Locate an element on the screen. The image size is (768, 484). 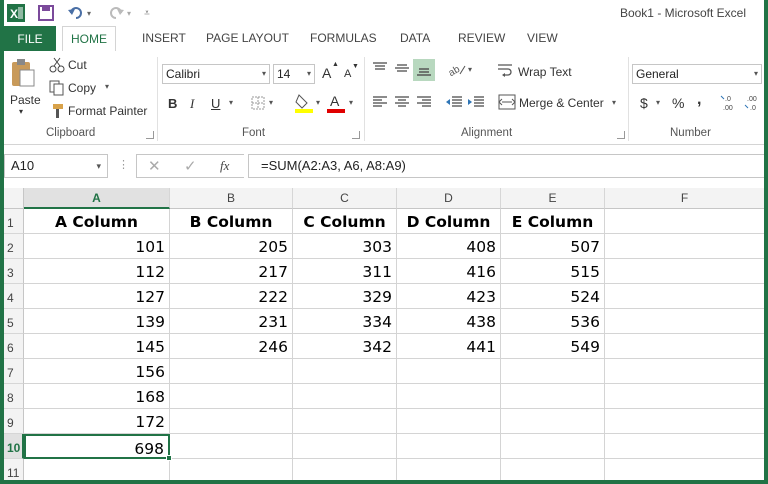
cell-d9 is located at coordinates (449, 421).